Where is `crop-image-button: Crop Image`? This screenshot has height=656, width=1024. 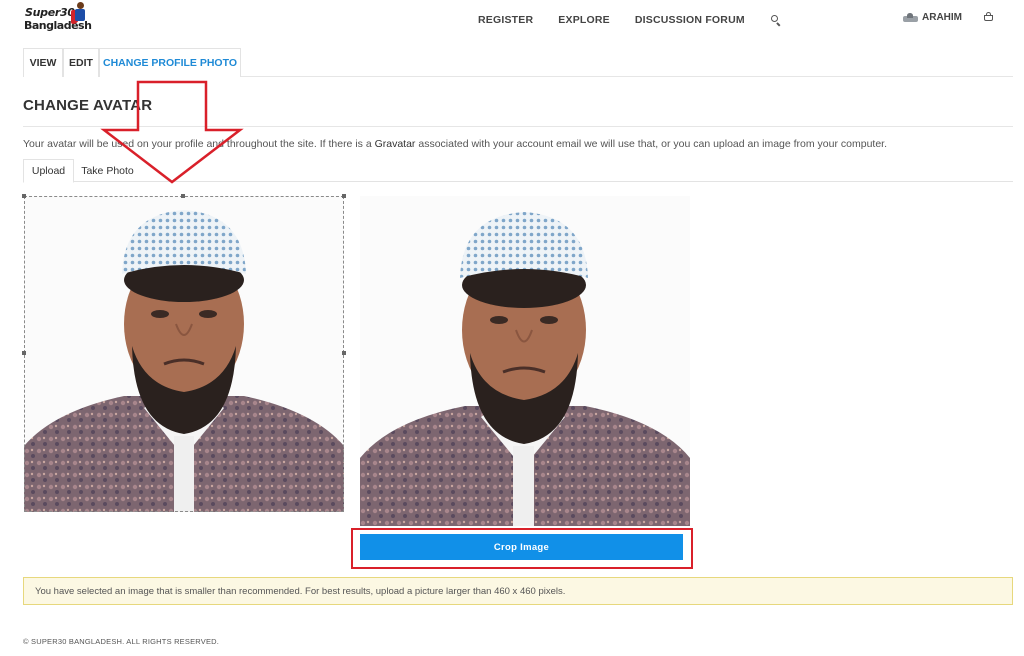 crop-image-button: Crop Image is located at coordinates (521, 547).